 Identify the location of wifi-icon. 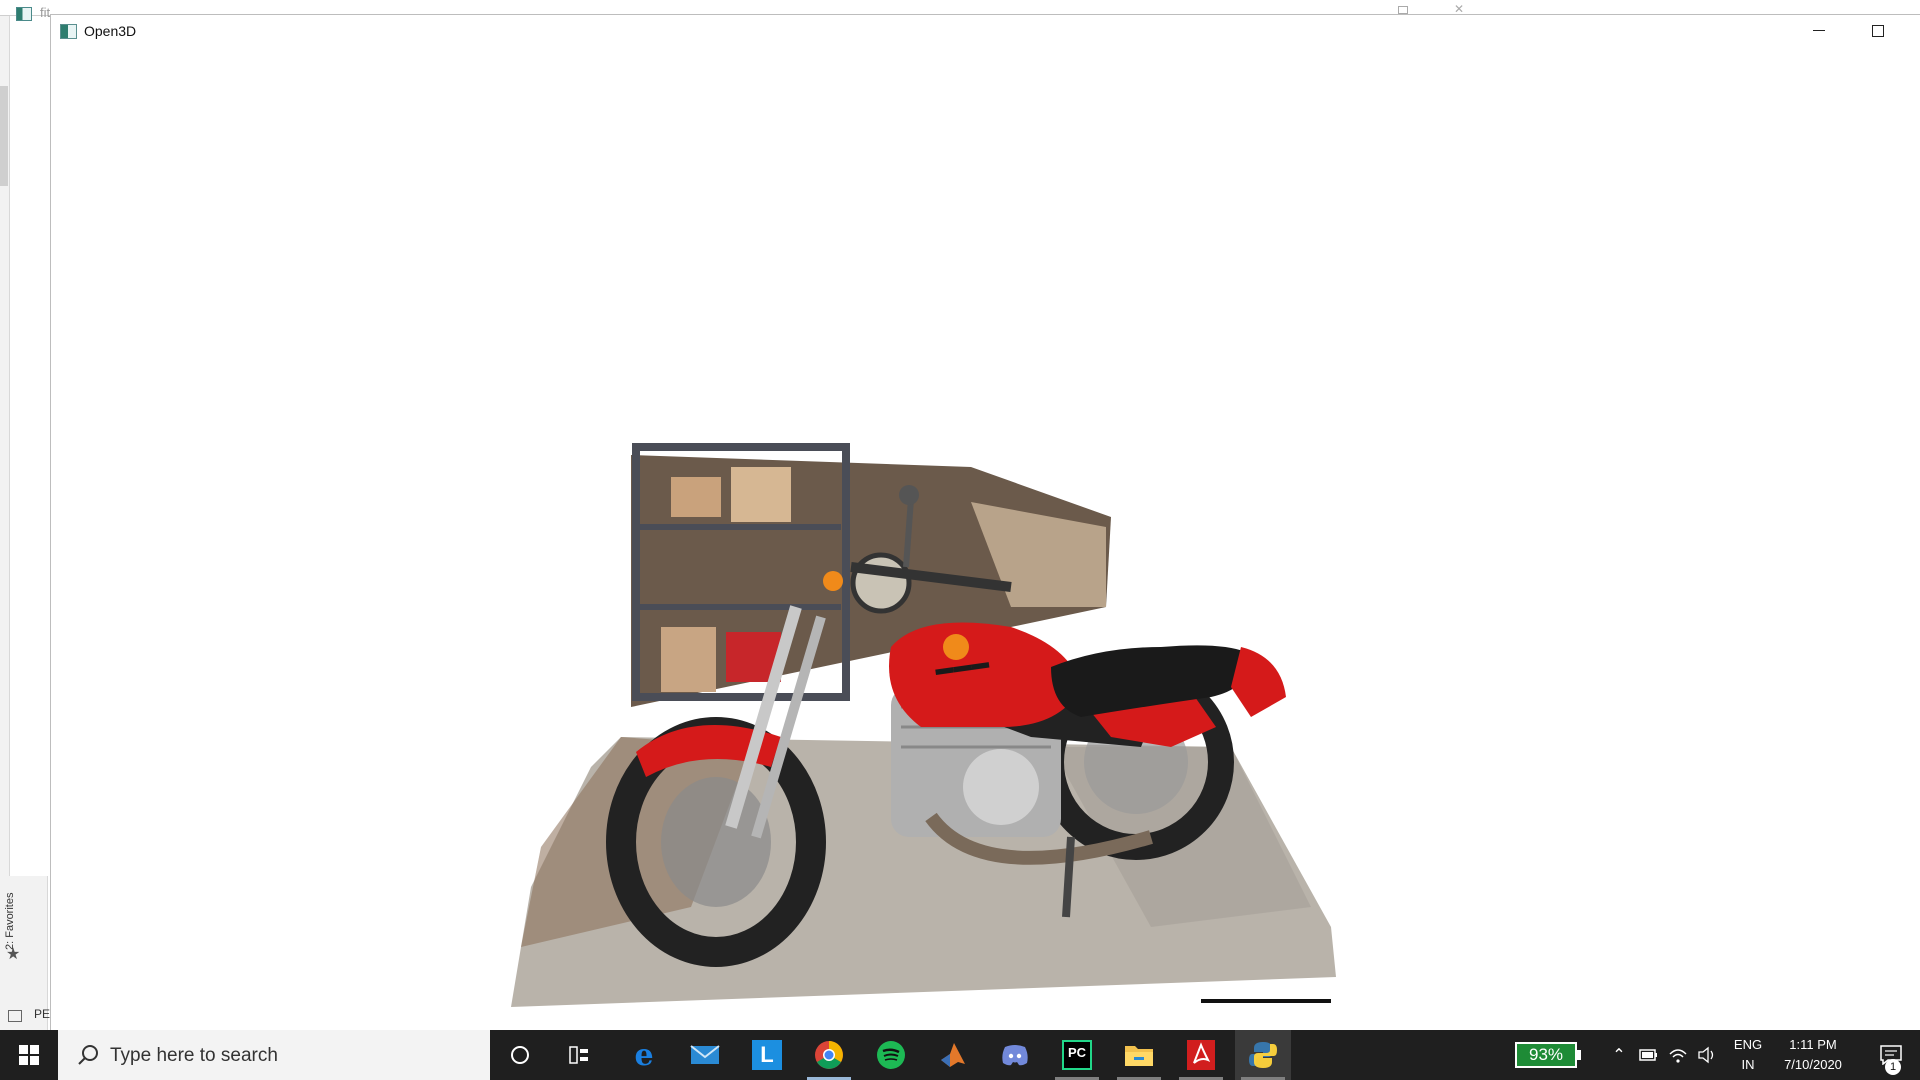
(1678, 1056).